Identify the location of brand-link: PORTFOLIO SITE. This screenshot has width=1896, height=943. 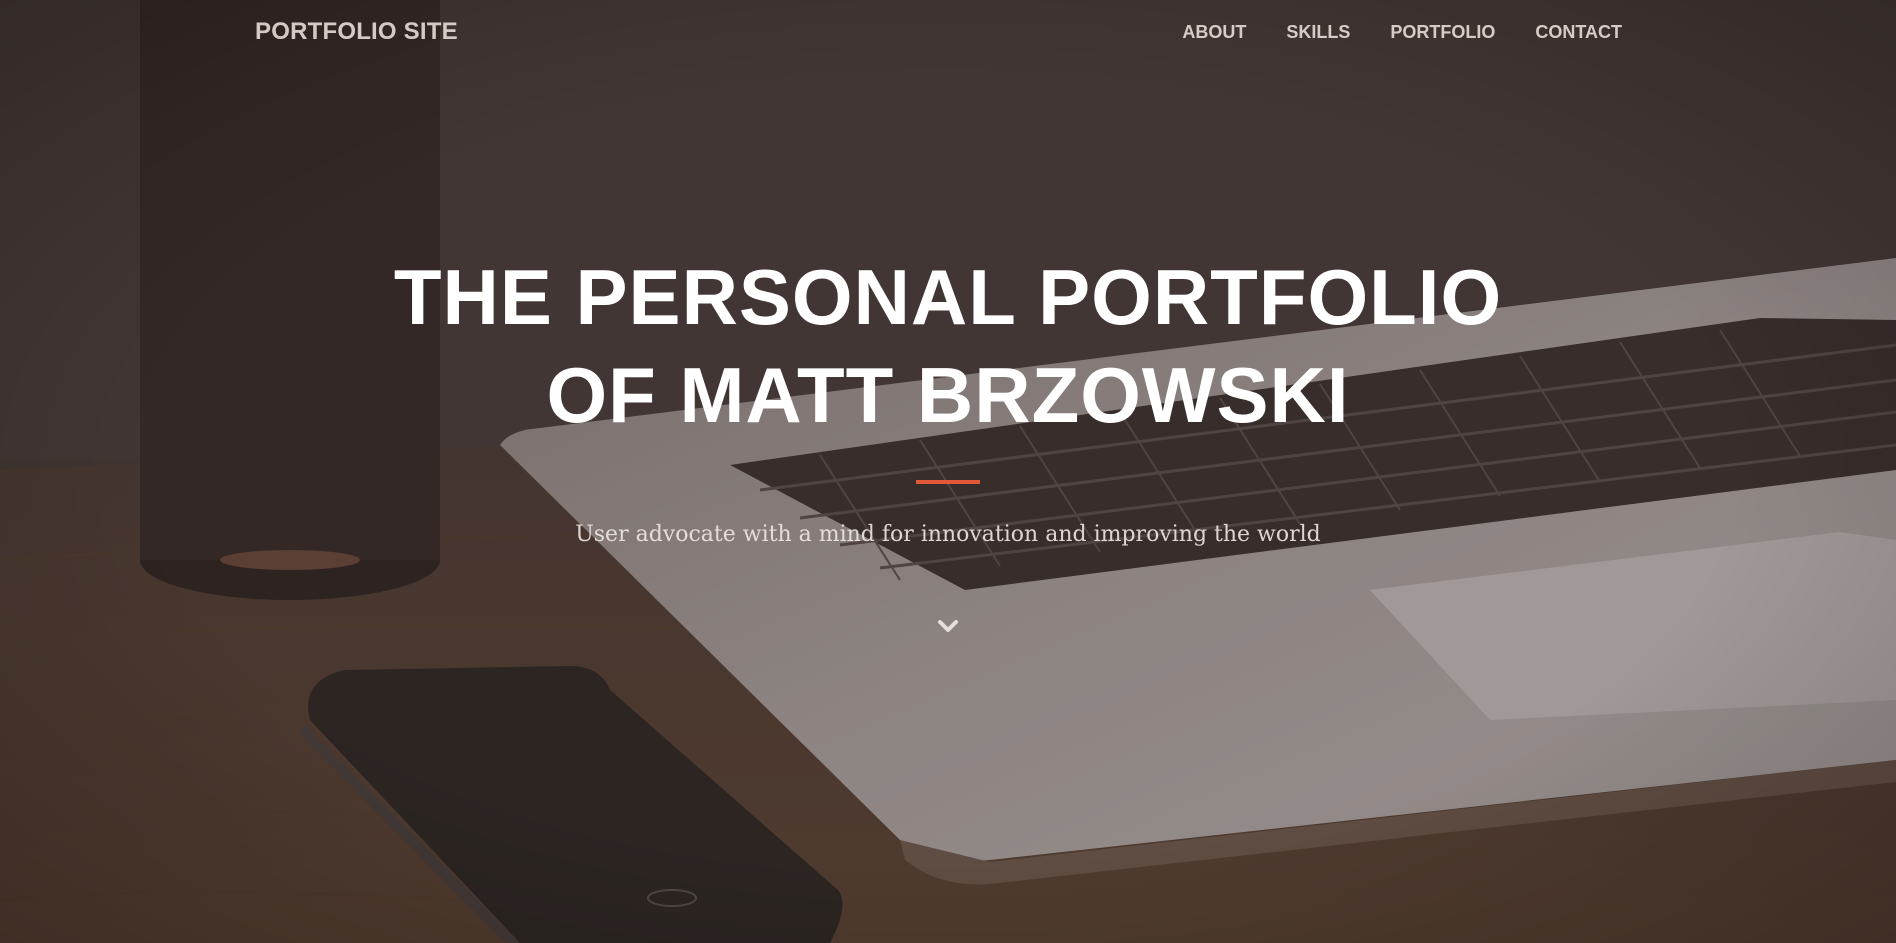
(356, 32).